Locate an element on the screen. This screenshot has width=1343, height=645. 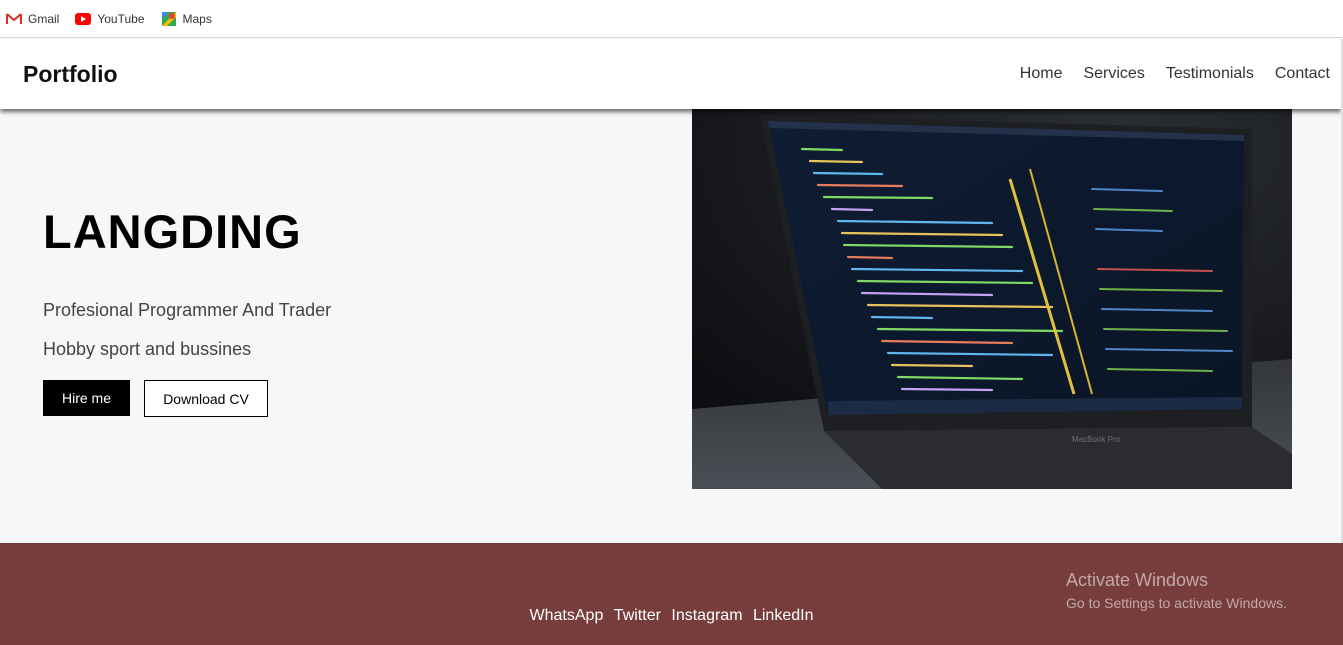
activate-windows-title: Activate Windows is located at coordinates (1137, 580).